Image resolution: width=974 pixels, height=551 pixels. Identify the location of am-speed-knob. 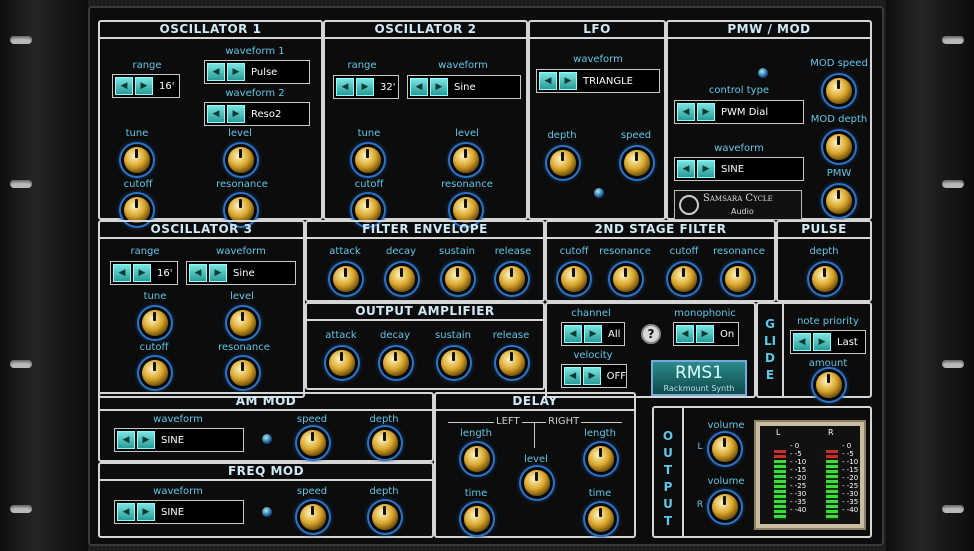
(313, 443).